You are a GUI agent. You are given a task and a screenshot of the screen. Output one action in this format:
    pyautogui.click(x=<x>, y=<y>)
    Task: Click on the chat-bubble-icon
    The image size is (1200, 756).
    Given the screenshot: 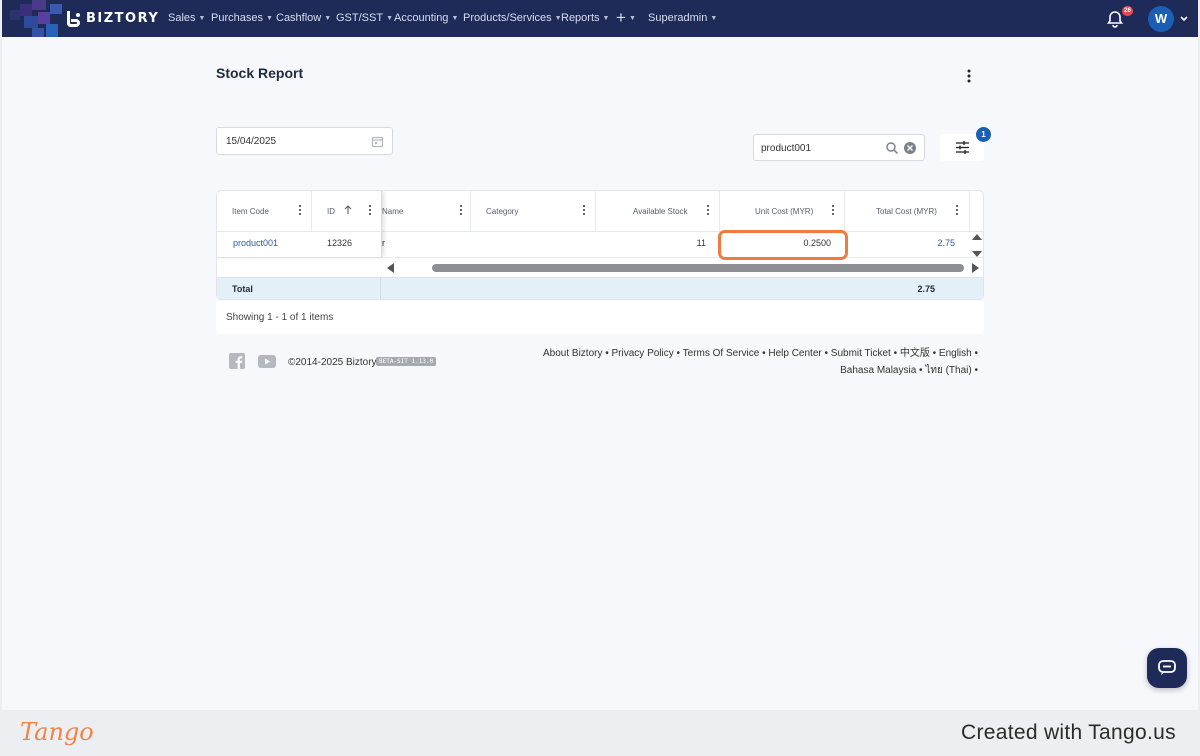 What is the action you would take?
    pyautogui.click(x=1167, y=667)
    